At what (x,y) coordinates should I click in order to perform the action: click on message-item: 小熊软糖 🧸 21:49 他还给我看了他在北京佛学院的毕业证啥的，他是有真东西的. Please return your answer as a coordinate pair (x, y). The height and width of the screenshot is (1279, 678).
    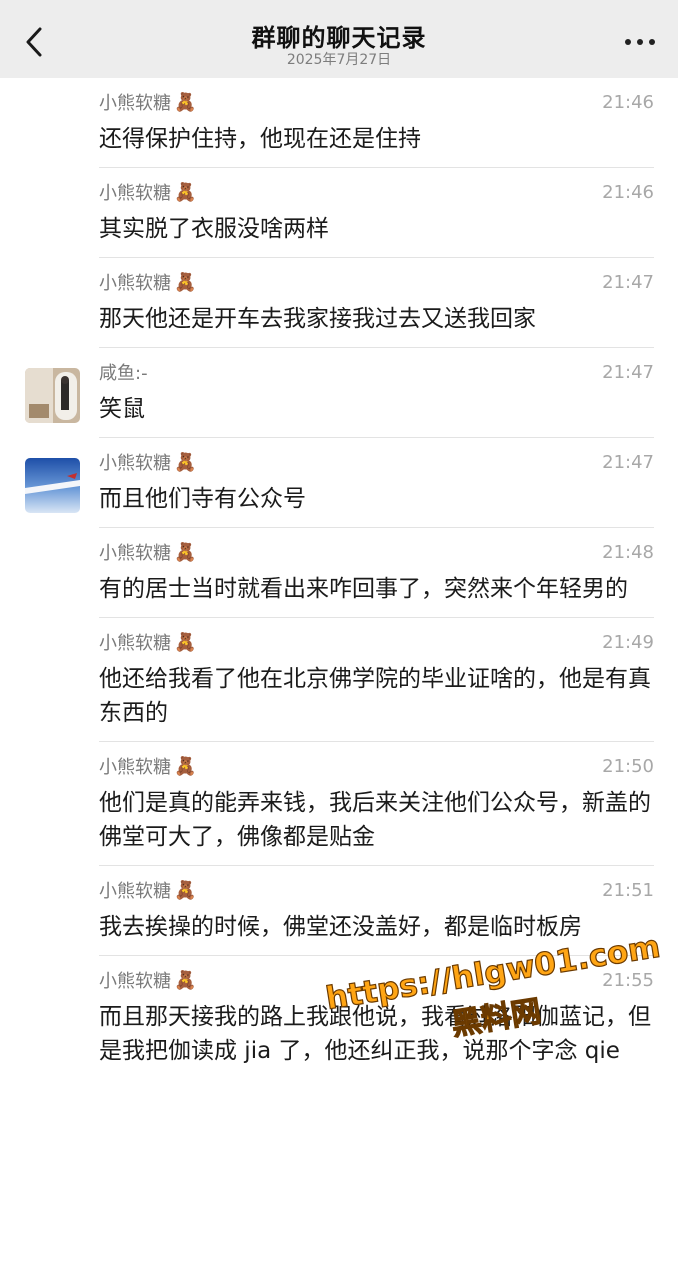
    Looking at the image, I should click on (339, 680).